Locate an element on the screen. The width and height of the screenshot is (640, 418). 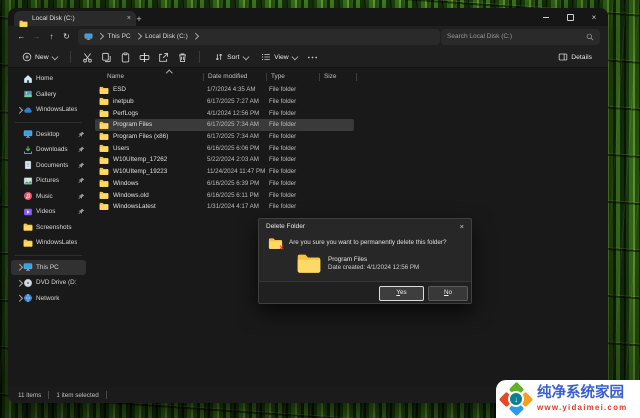
explorer-tab: Local Disk (C:) × is located at coordinates (75, 19).